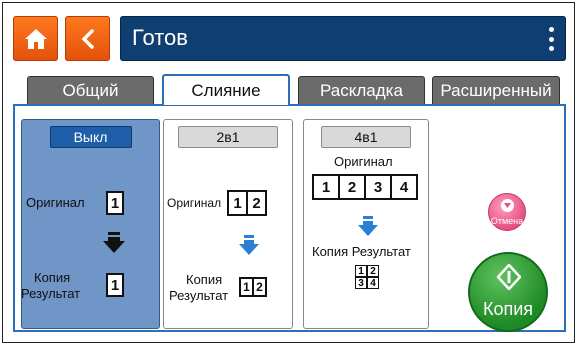  What do you see at coordinates (343, 38) in the screenshot?
I see `title-bar: Готов` at bounding box center [343, 38].